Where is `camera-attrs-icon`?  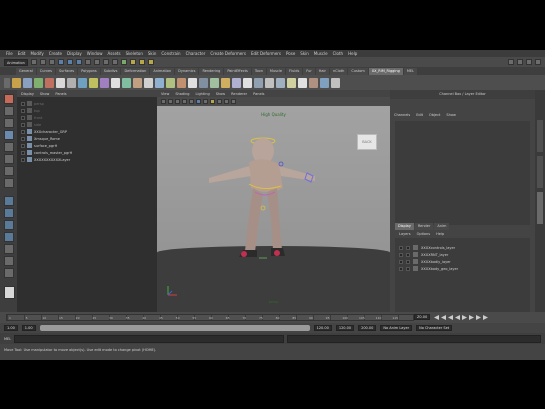 camera-attrs-icon is located at coordinates (163, 101).